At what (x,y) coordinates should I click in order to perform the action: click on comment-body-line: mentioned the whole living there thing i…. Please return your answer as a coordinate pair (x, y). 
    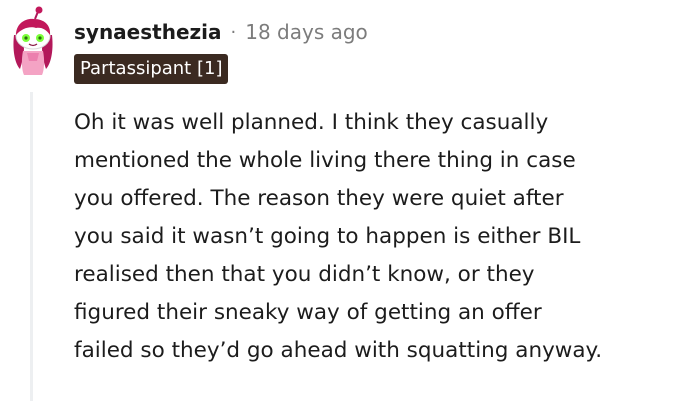
    Looking at the image, I should click on (325, 160).